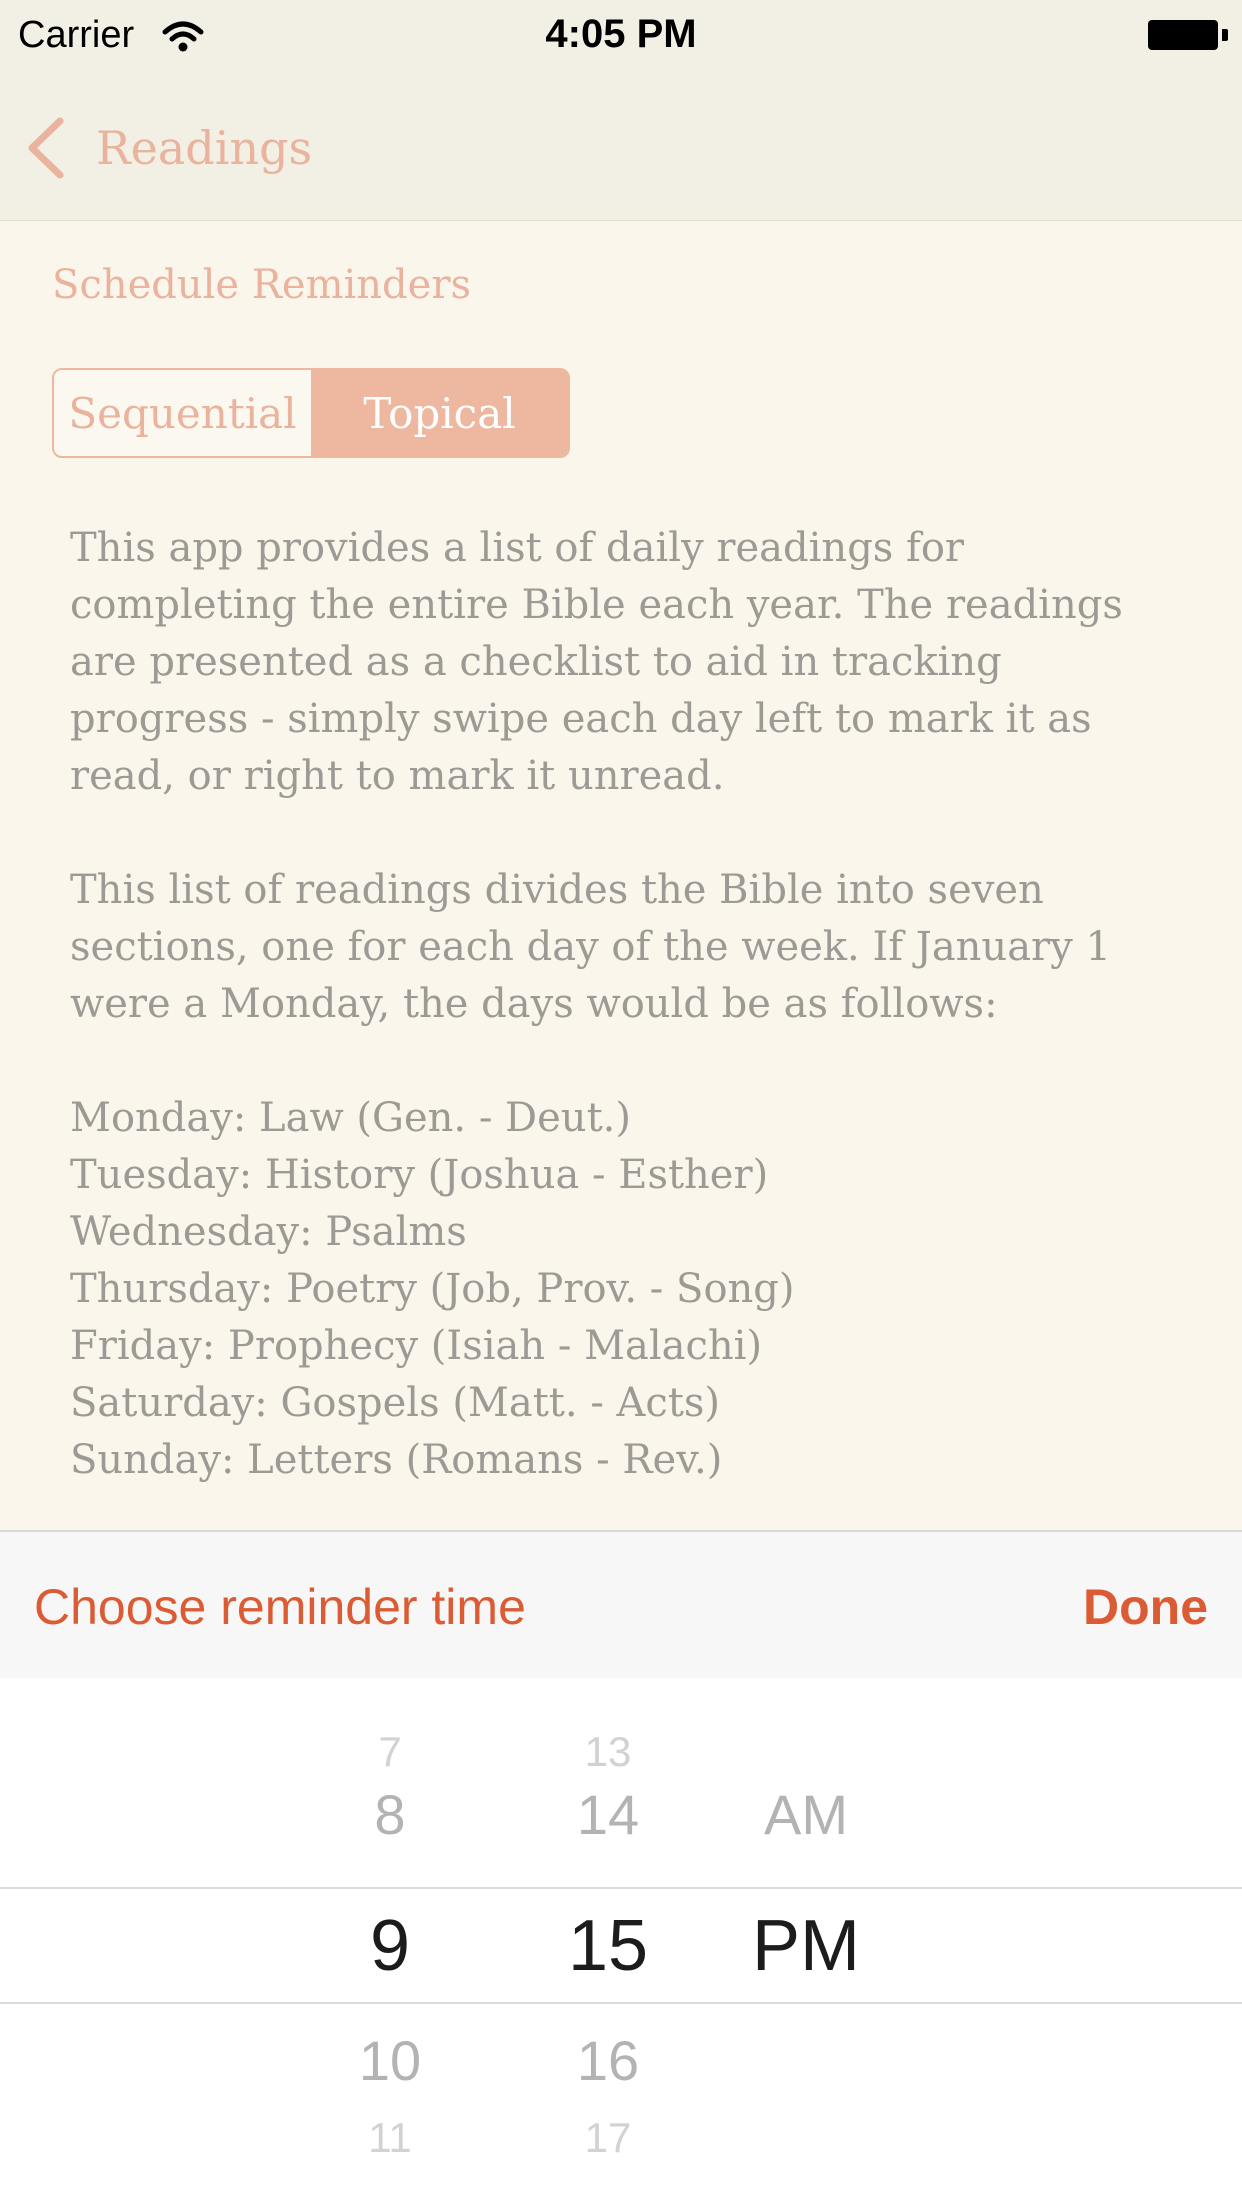 This screenshot has height=2208, width=1242. Describe the element at coordinates (1188, 35) in the screenshot. I see `battery-icon` at that location.